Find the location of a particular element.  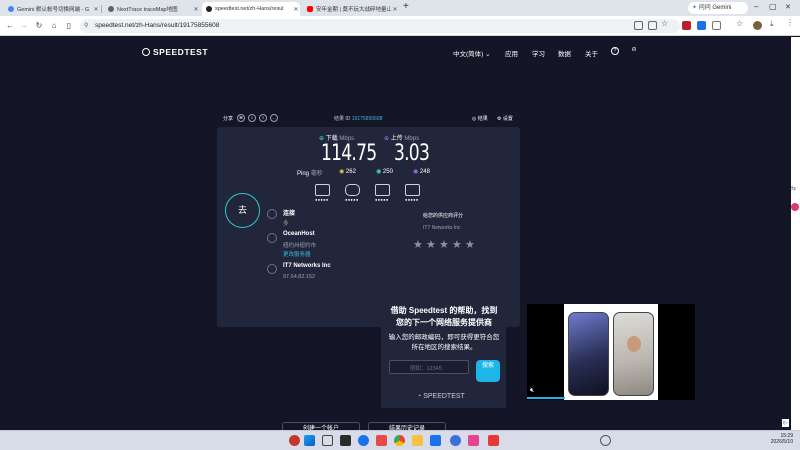

promo-logo: ◔ SPEEDTEST is located at coordinates (441, 396).